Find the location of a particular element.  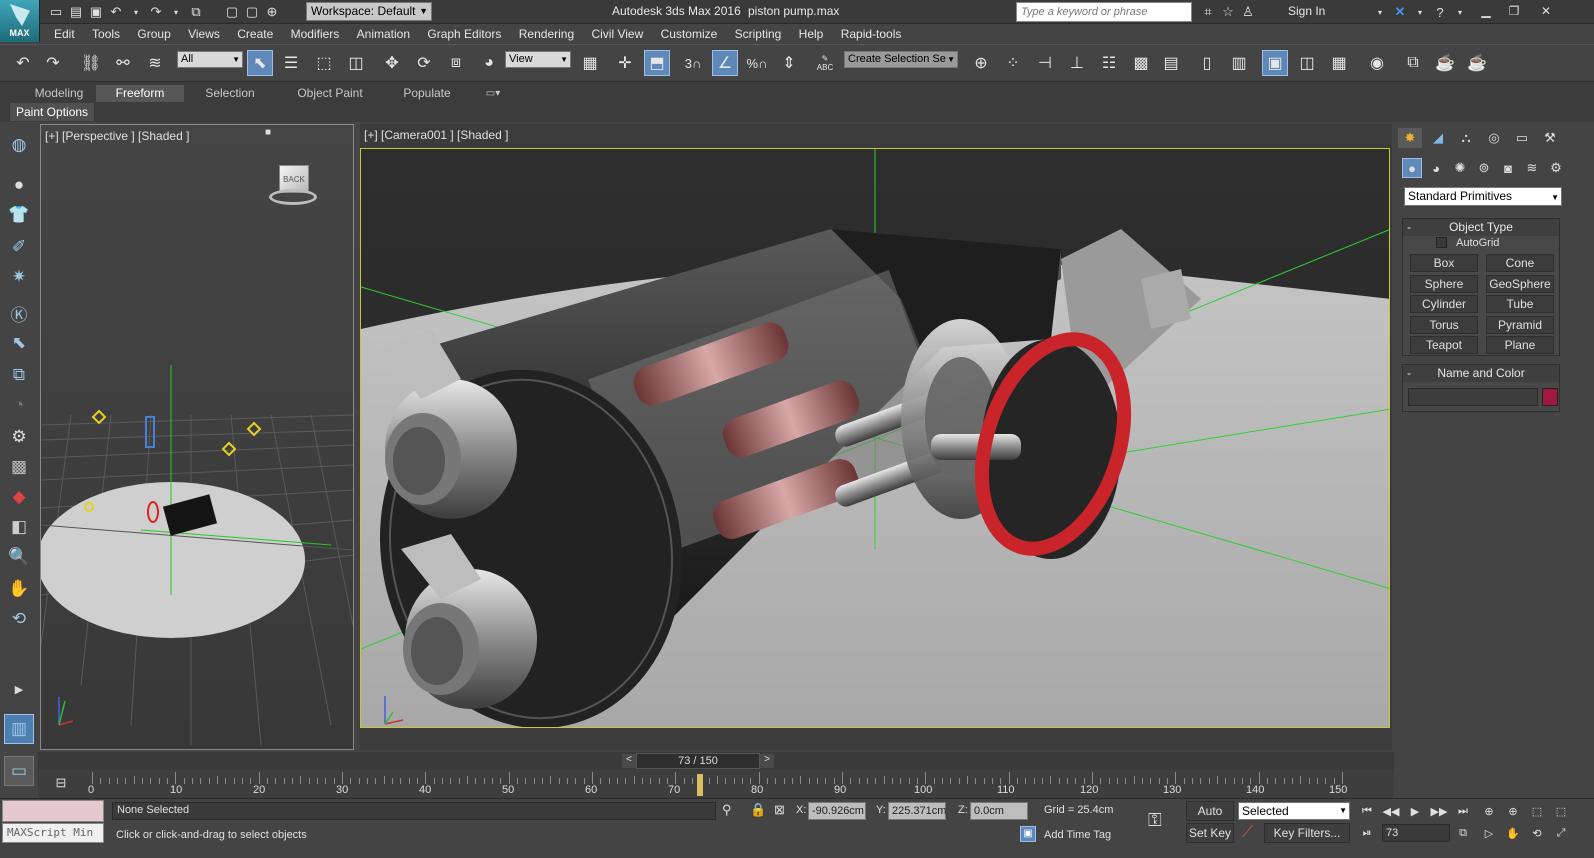

geosphere-button: GeoSphere is located at coordinates (1520, 284).